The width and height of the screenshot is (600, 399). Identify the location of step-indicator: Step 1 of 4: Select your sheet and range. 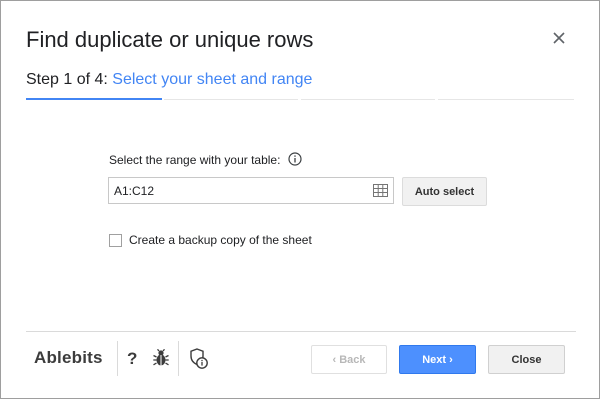
(169, 80).